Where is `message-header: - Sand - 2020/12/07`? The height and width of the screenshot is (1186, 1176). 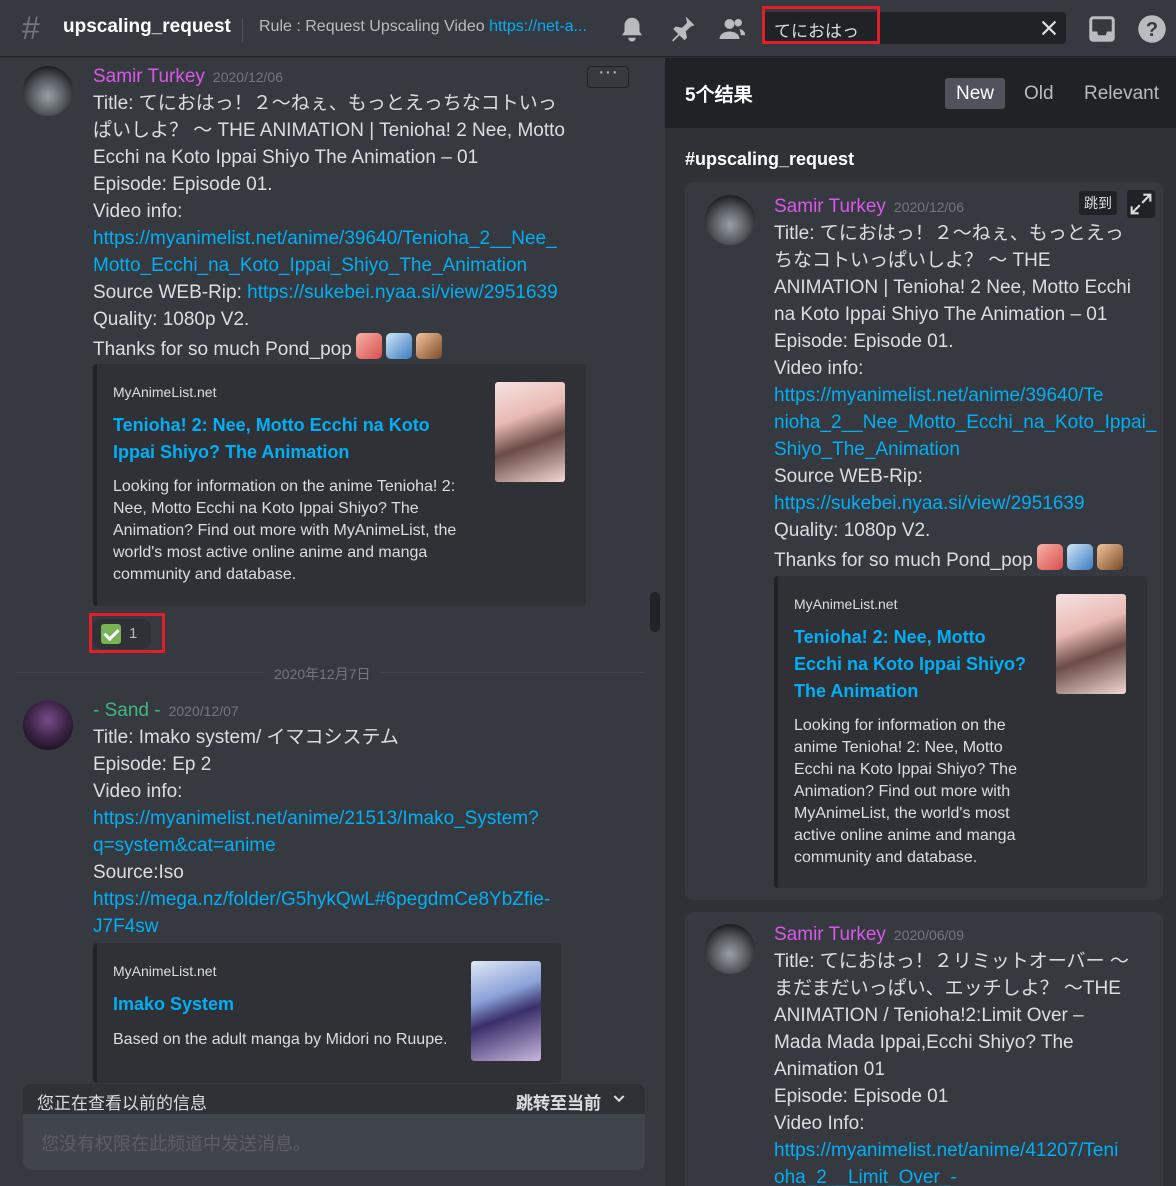 message-header: - Sand - 2020/12/07 is located at coordinates (166, 711).